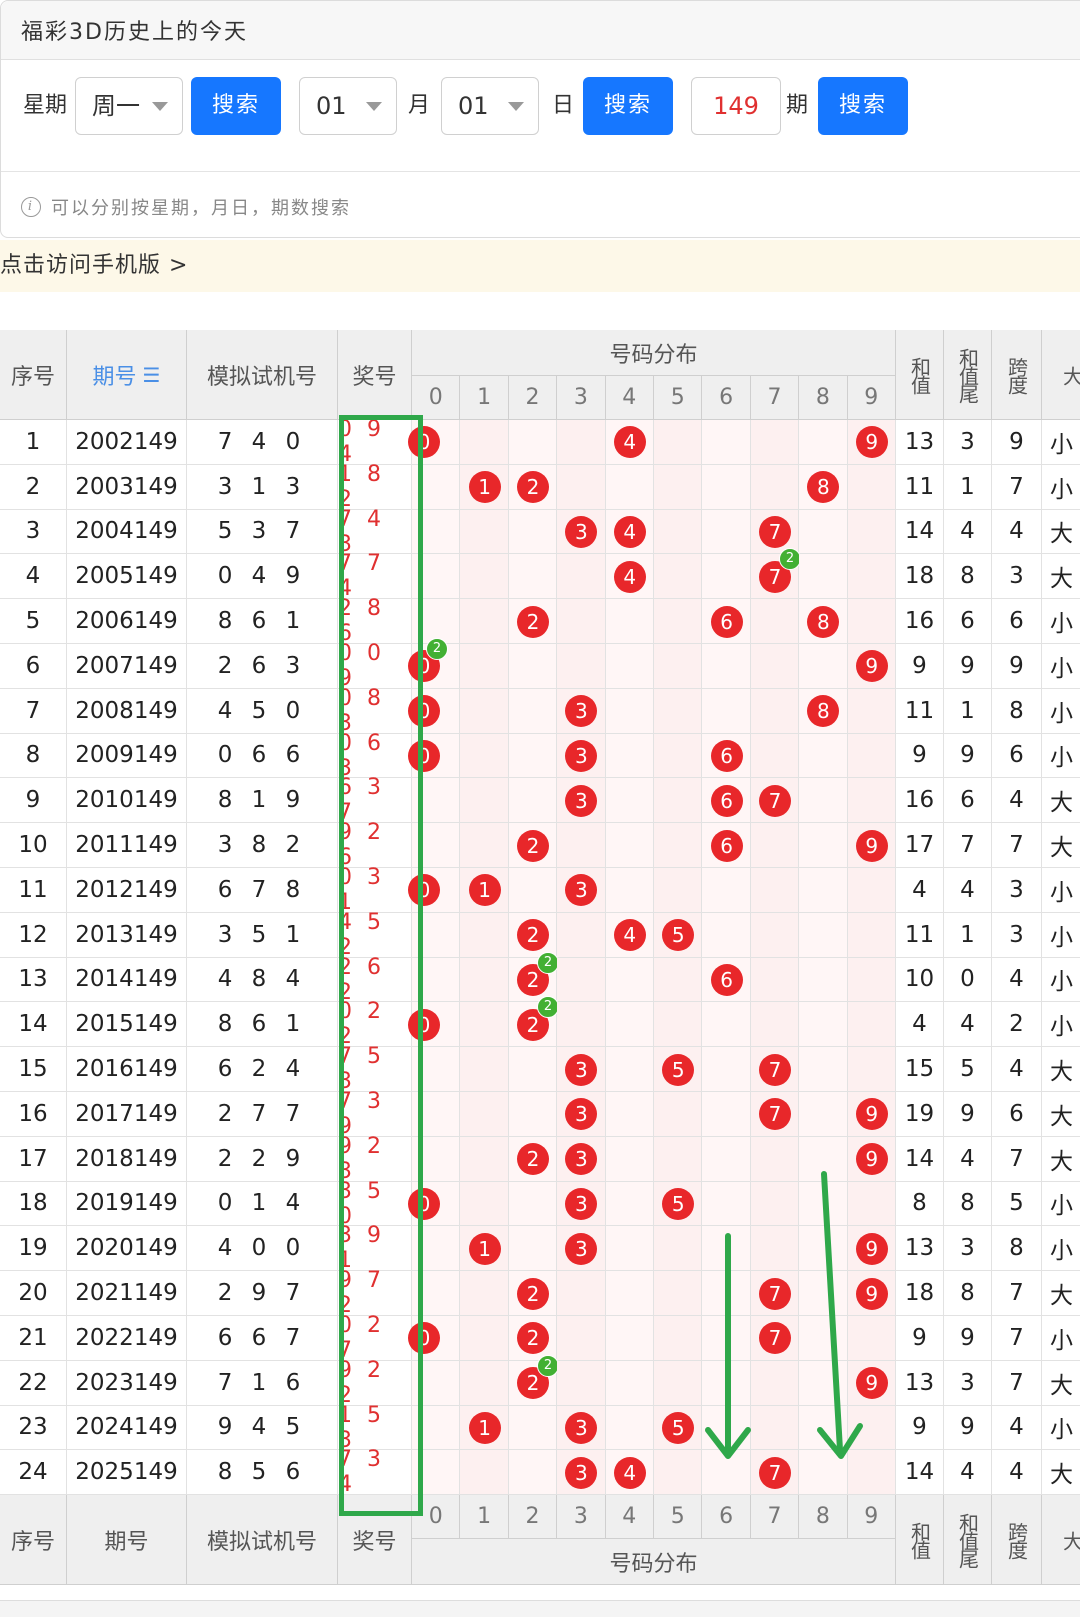 The height and width of the screenshot is (1617, 1080). I want to click on dist-cell-5: 5, so click(678, 1204).